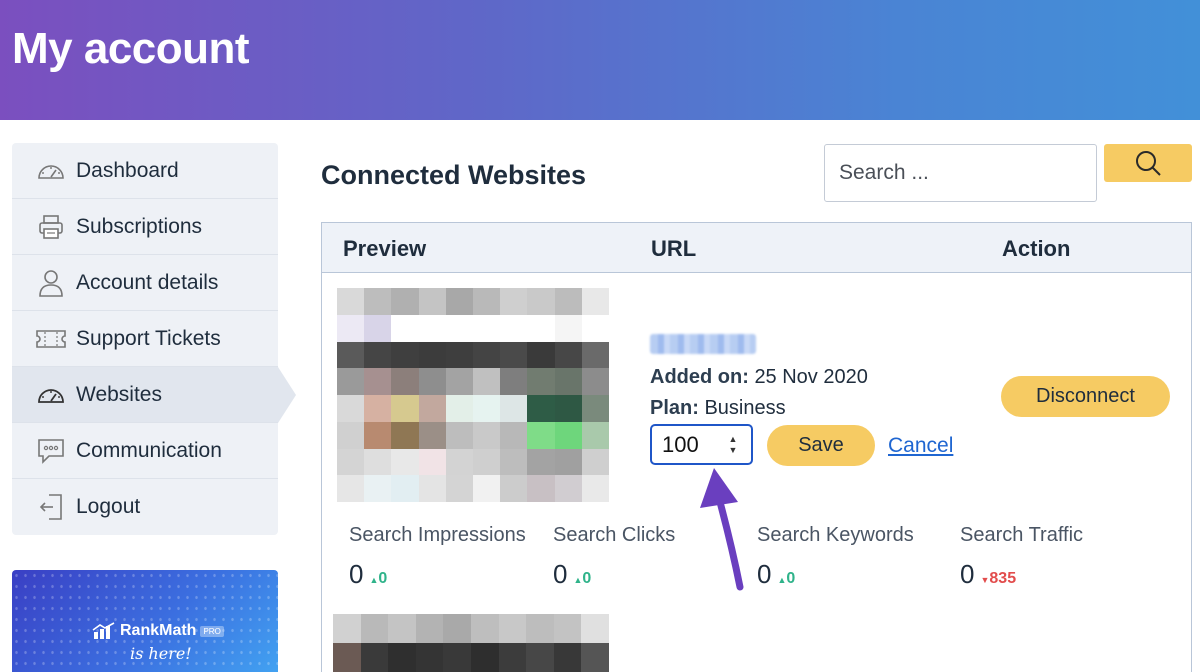 This screenshot has height=672, width=1200. What do you see at coordinates (437, 535) in the screenshot?
I see `stat-label: Search Impressions` at bounding box center [437, 535].